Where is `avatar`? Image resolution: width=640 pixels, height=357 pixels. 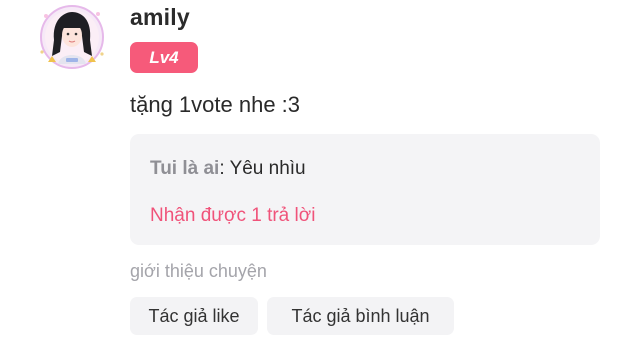 avatar is located at coordinates (72, 37).